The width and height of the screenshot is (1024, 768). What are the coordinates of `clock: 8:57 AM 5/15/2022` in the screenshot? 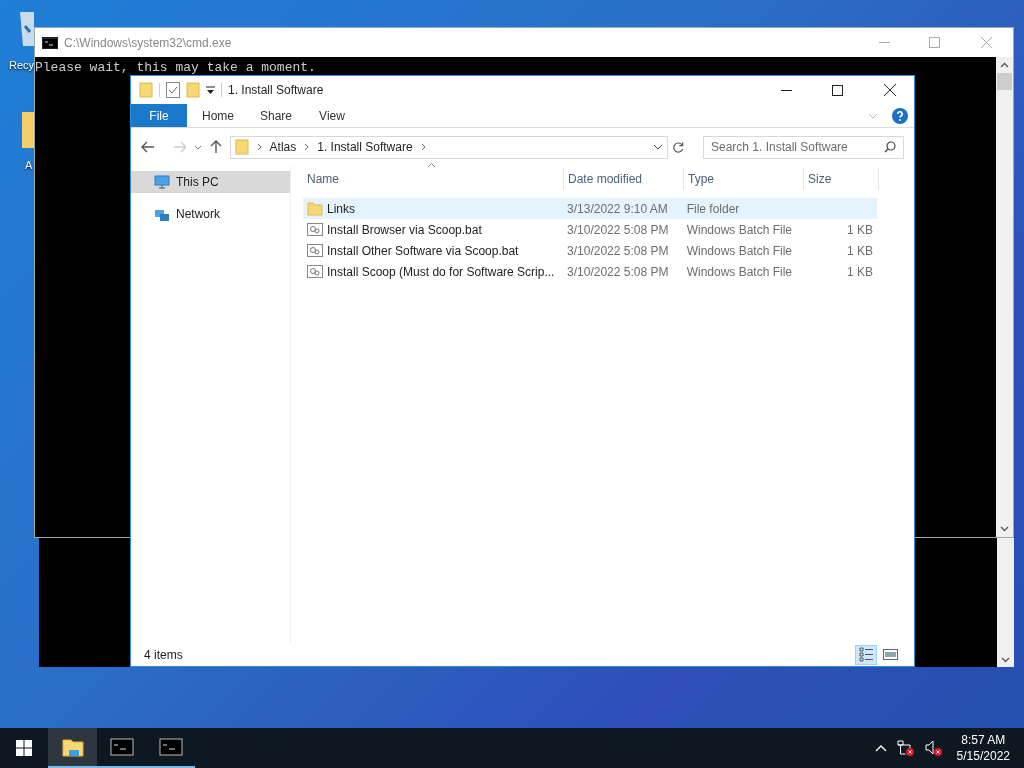 It's located at (983, 748).